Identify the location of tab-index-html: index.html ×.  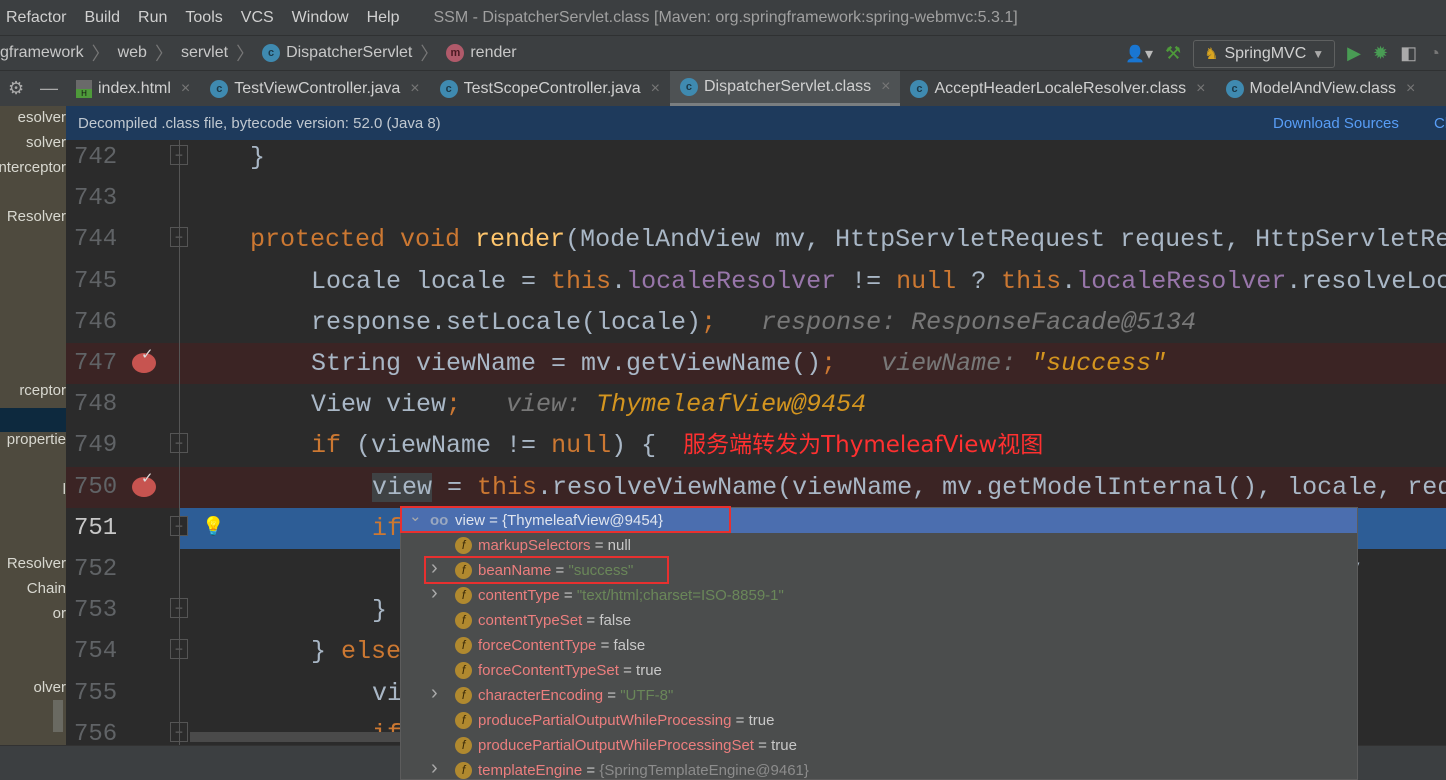
(133, 88).